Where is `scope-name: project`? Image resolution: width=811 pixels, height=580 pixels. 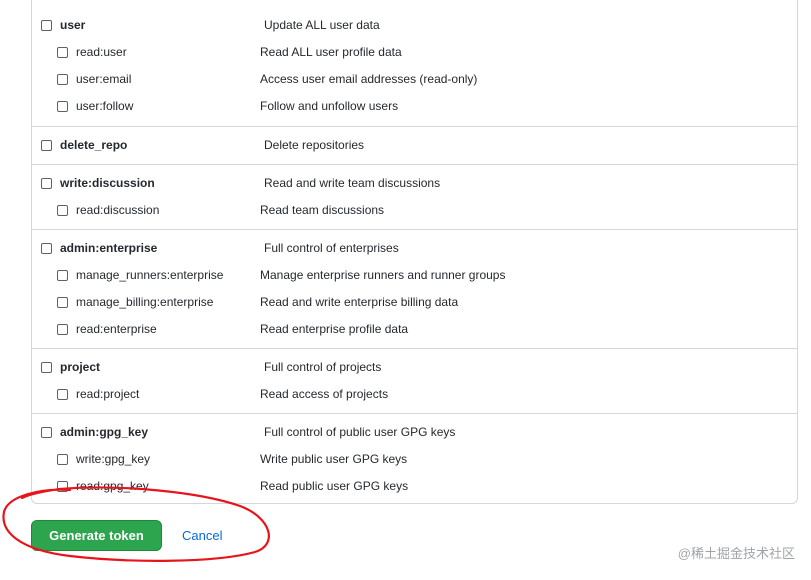
scope-name: project is located at coordinates (80, 367).